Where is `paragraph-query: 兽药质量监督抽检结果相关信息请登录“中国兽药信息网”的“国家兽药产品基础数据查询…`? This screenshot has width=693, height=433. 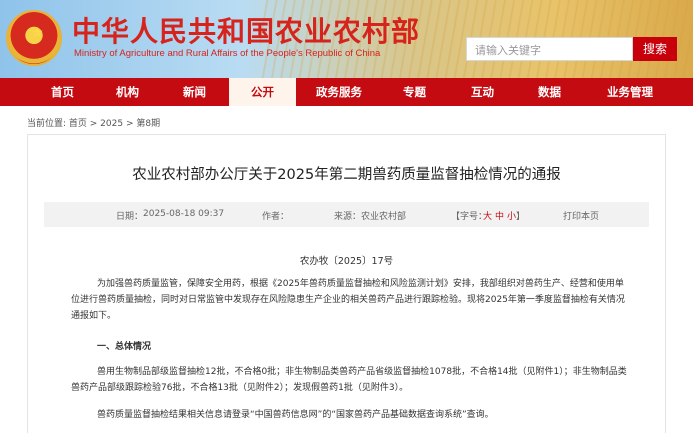 paragraph-query: 兽药质量监督抽检结果相关信息请登录“中国兽药信息网”的“国家兽药产品基础数据查询… is located at coordinates (351, 415).